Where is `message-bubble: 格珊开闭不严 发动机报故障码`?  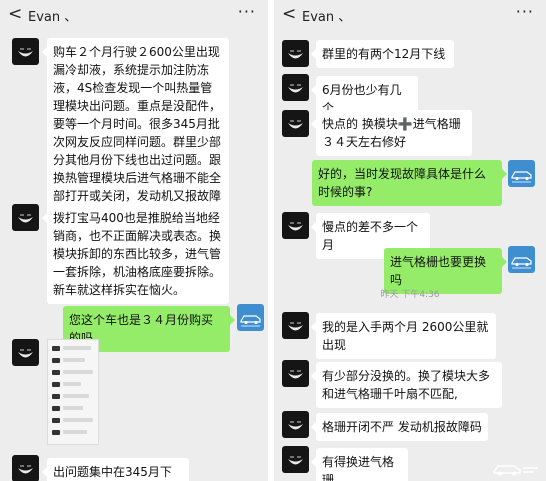 message-bubble: 格珊开闭不严 发动机报故障码 is located at coordinates (399, 427).